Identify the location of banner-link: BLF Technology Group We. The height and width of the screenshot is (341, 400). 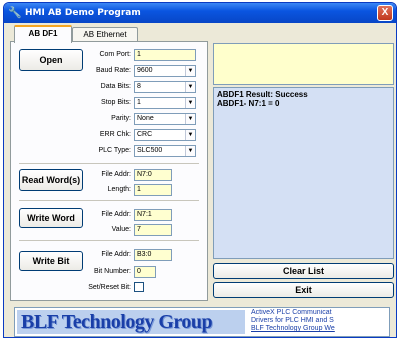
(320, 329).